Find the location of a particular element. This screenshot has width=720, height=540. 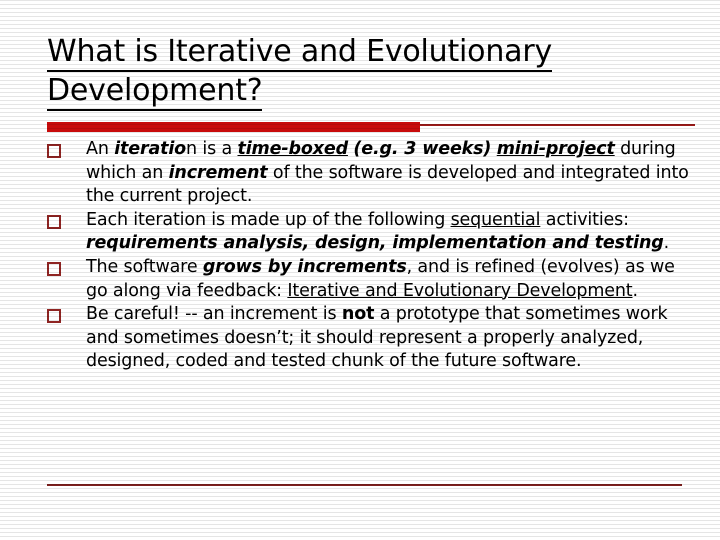

slide-title-line-2: Development? is located at coordinates (367, 91).